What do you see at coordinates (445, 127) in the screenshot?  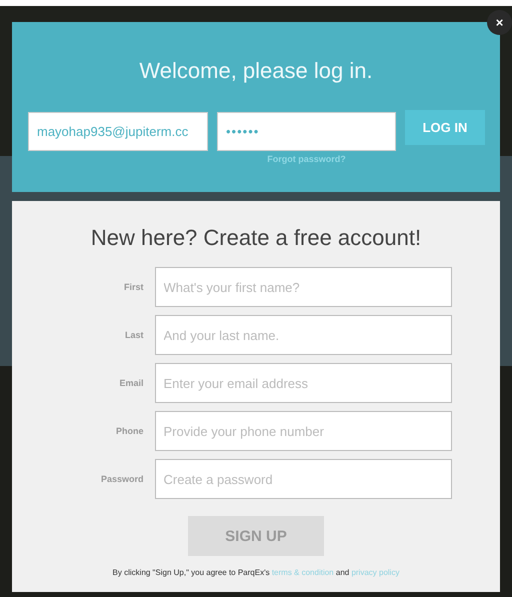 I see `login-button: LOG IN` at bounding box center [445, 127].